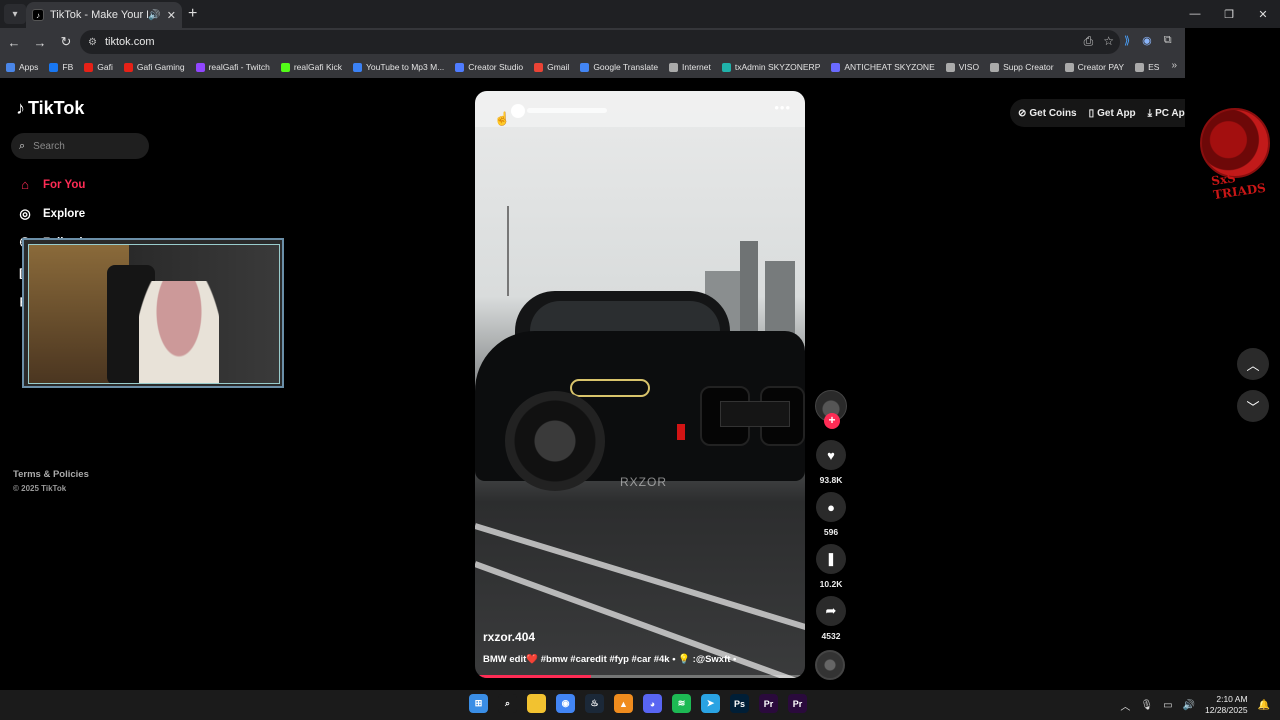 Image resolution: width=1280 pixels, height=720 pixels. What do you see at coordinates (1195, 14) in the screenshot?
I see `minimize-button: —` at bounding box center [1195, 14].